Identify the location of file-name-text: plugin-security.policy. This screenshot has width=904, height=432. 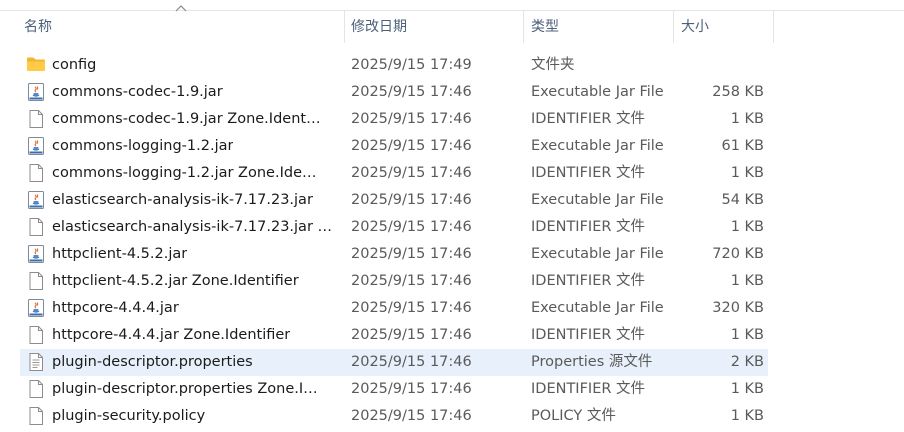
(129, 416).